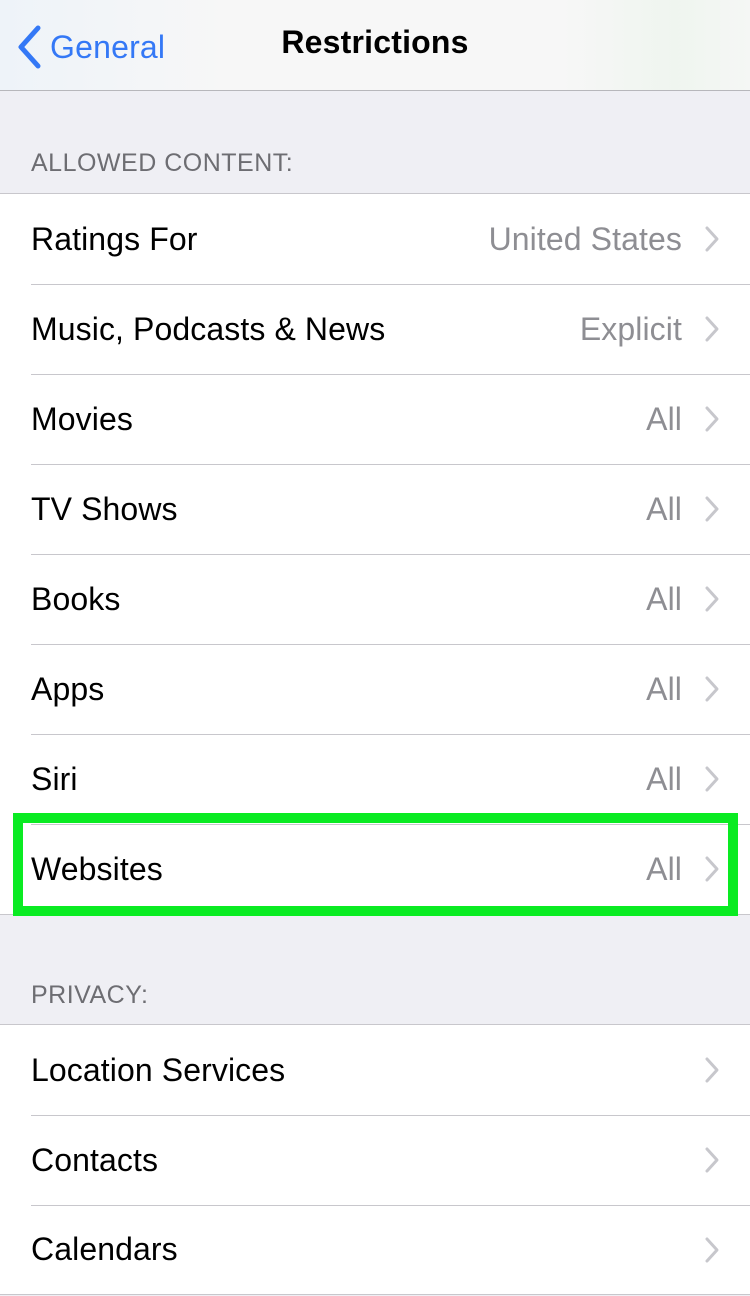  Describe the element at coordinates (76, 598) in the screenshot. I see `row-label: Books` at that location.